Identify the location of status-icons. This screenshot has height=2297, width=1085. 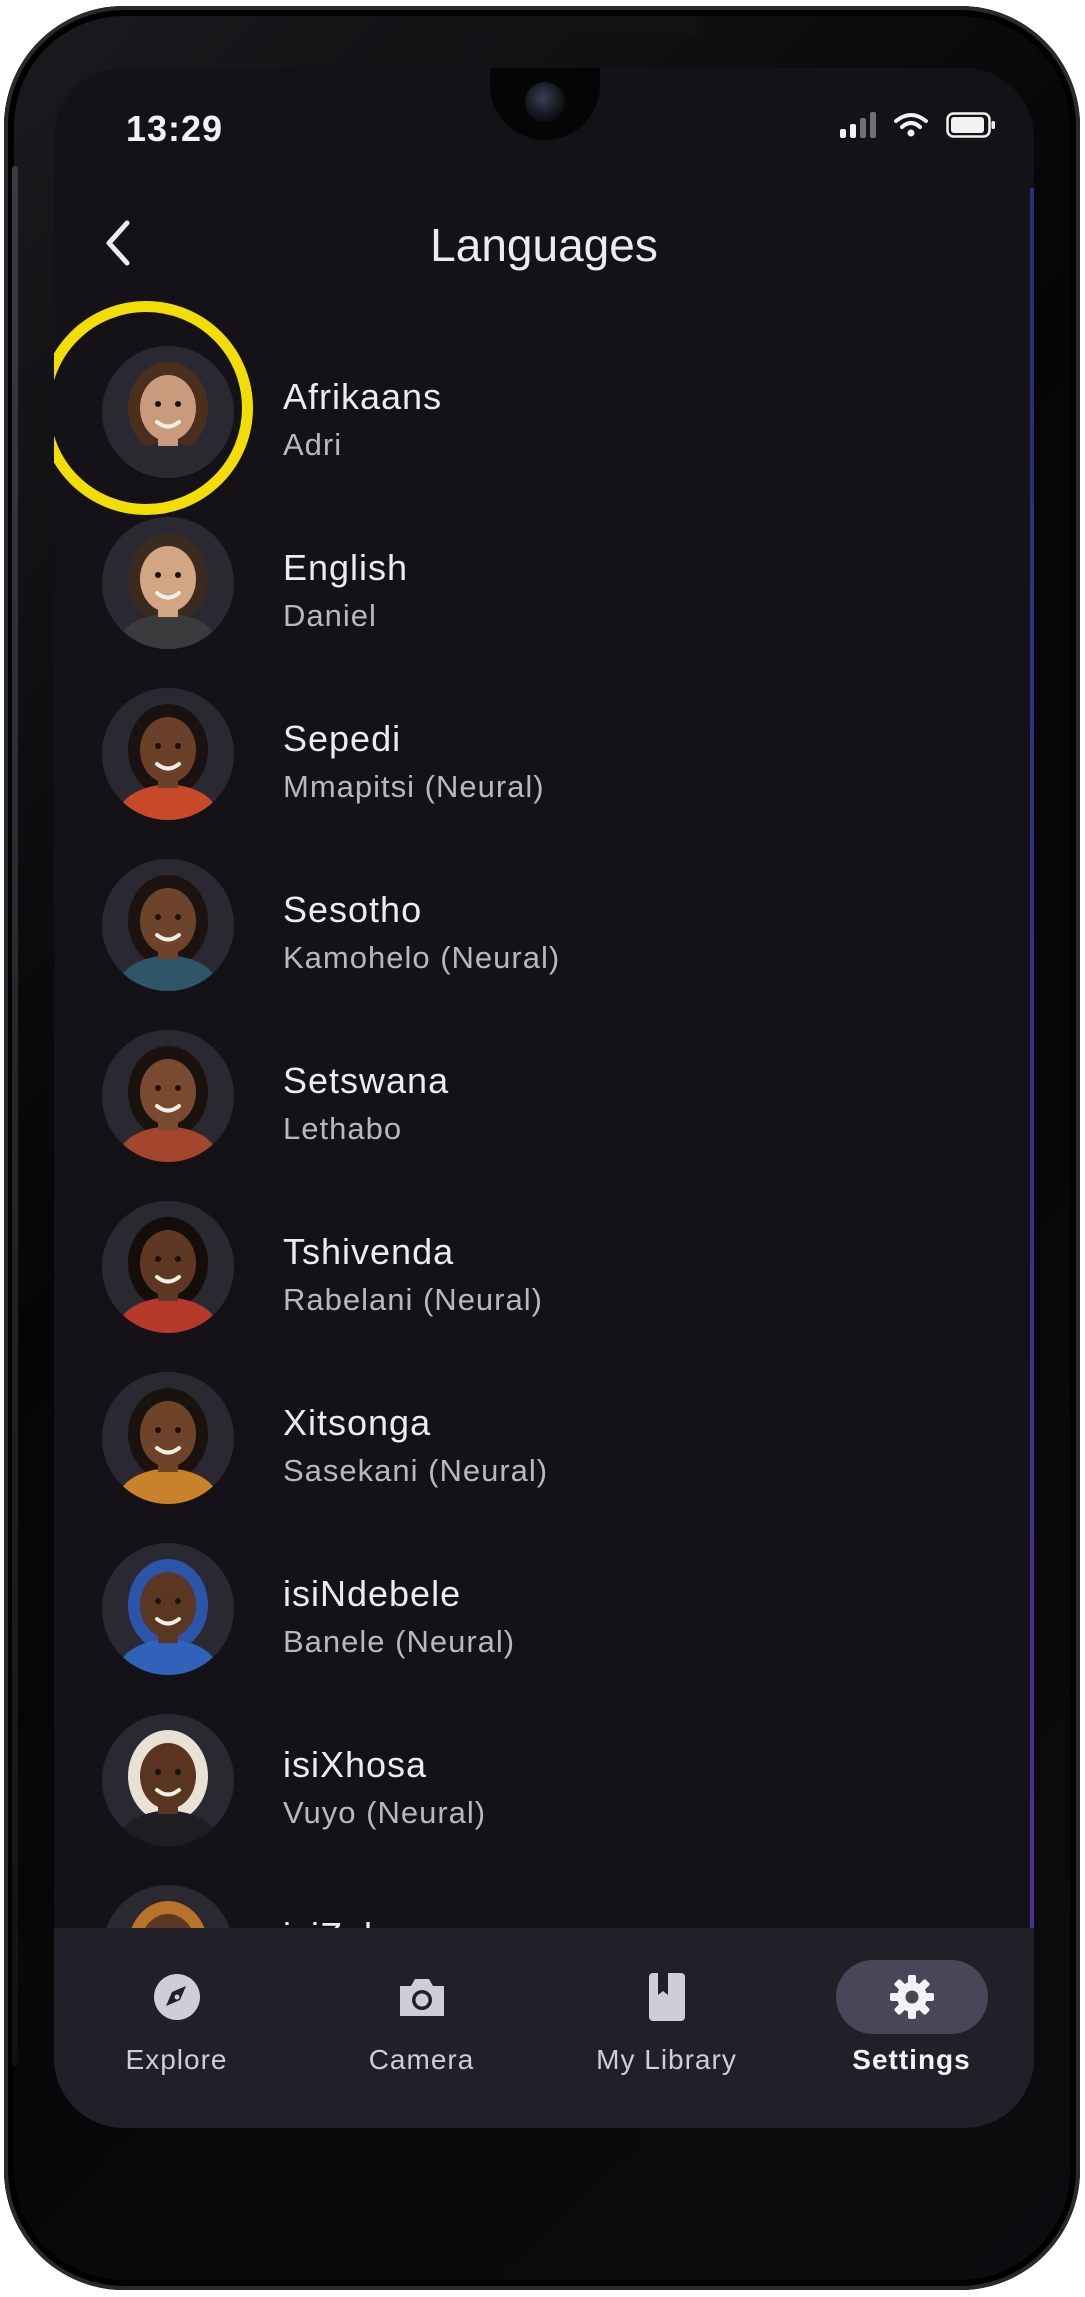
(918, 125).